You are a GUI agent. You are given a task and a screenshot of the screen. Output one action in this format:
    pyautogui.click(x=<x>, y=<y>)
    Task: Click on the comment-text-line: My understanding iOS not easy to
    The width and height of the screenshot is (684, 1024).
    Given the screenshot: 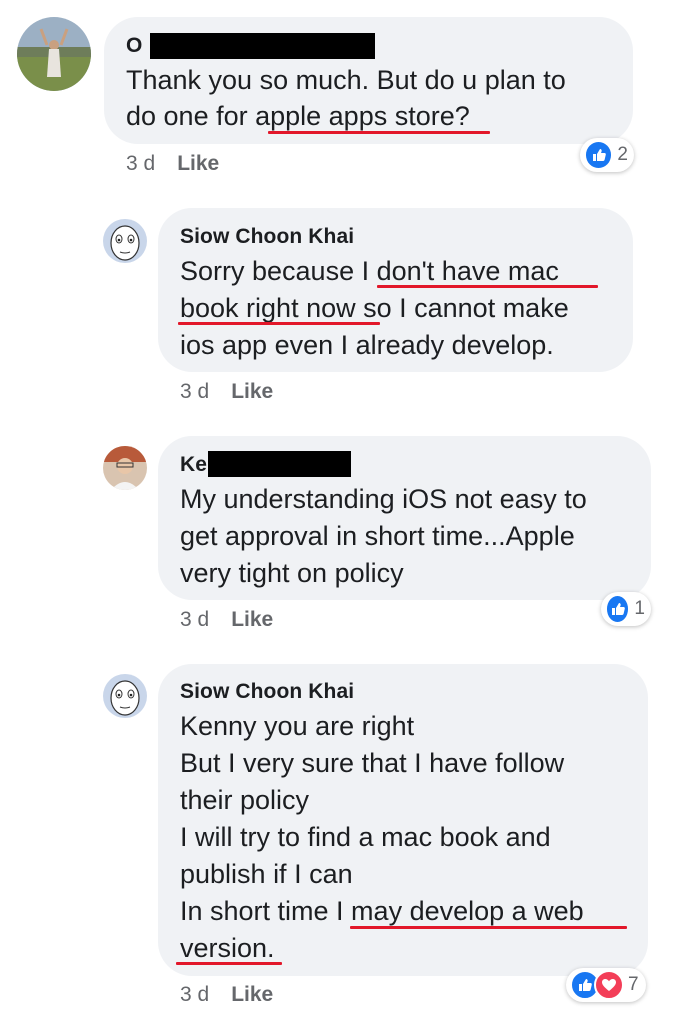 What is the action you would take?
    pyautogui.click(x=383, y=499)
    